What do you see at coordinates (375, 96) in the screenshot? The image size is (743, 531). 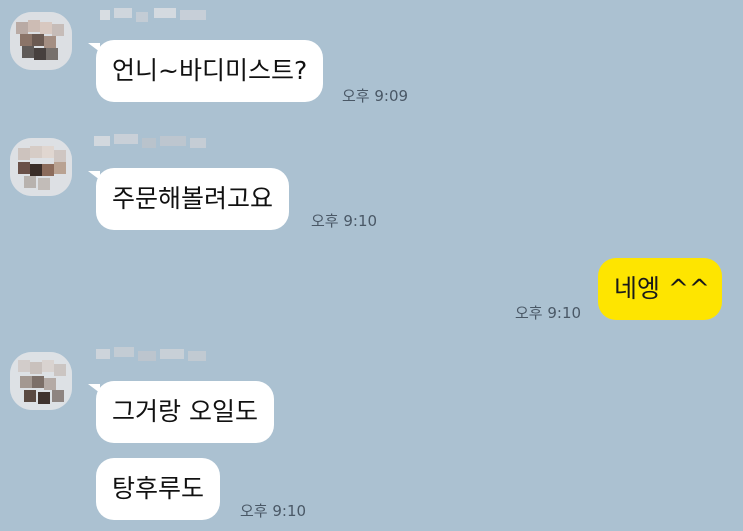 I see `message-timestamp: 오후 9:09` at bounding box center [375, 96].